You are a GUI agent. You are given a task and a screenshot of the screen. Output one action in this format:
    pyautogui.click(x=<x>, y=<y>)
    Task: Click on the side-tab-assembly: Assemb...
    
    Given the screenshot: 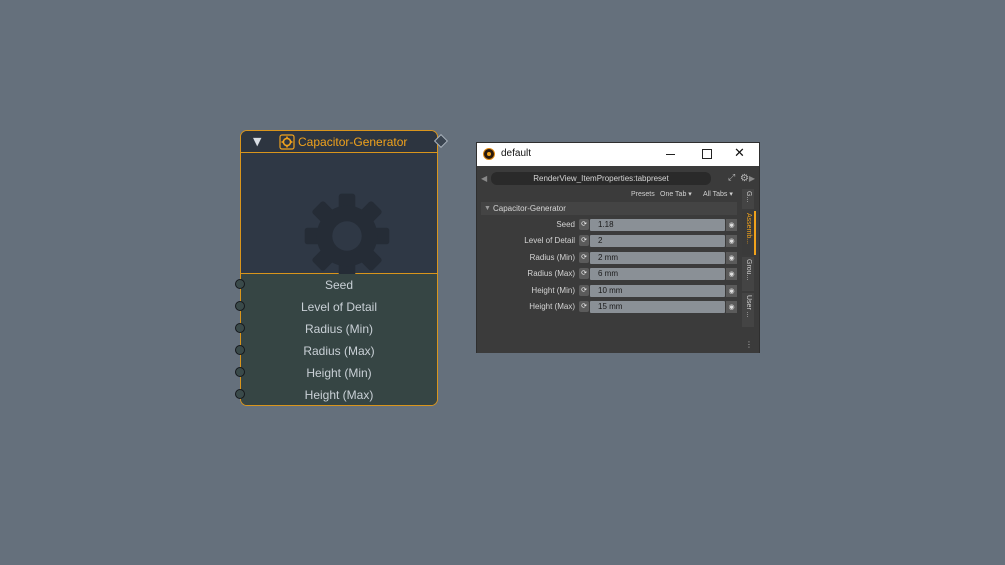 What is the action you would take?
    pyautogui.click(x=749, y=233)
    